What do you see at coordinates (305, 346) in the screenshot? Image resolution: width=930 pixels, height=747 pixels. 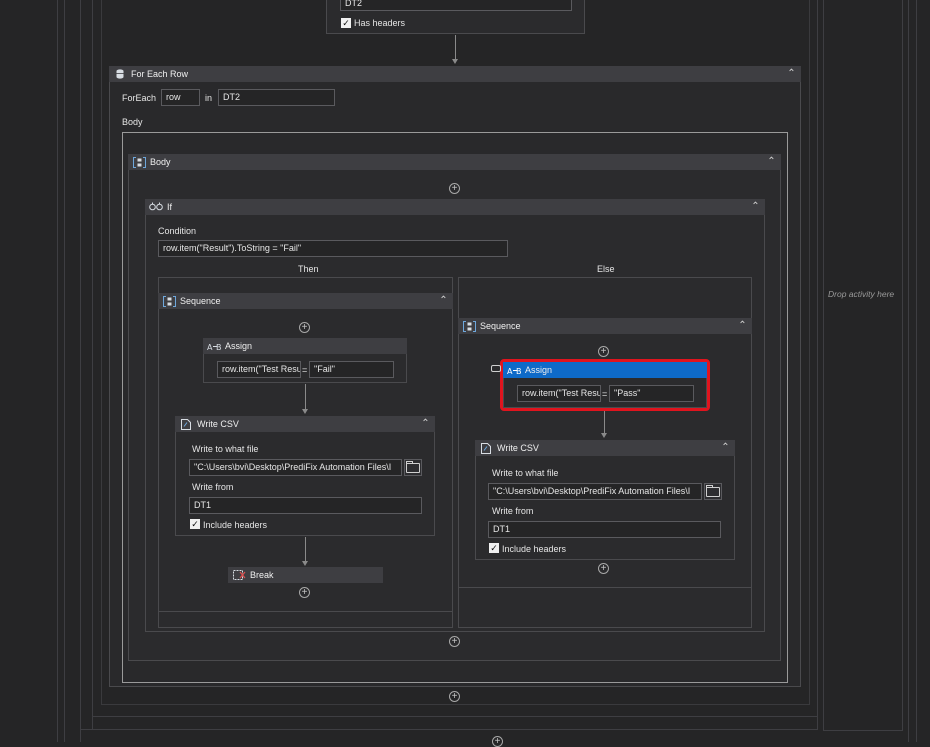 I see `then-assign-header: AB Assign` at bounding box center [305, 346].